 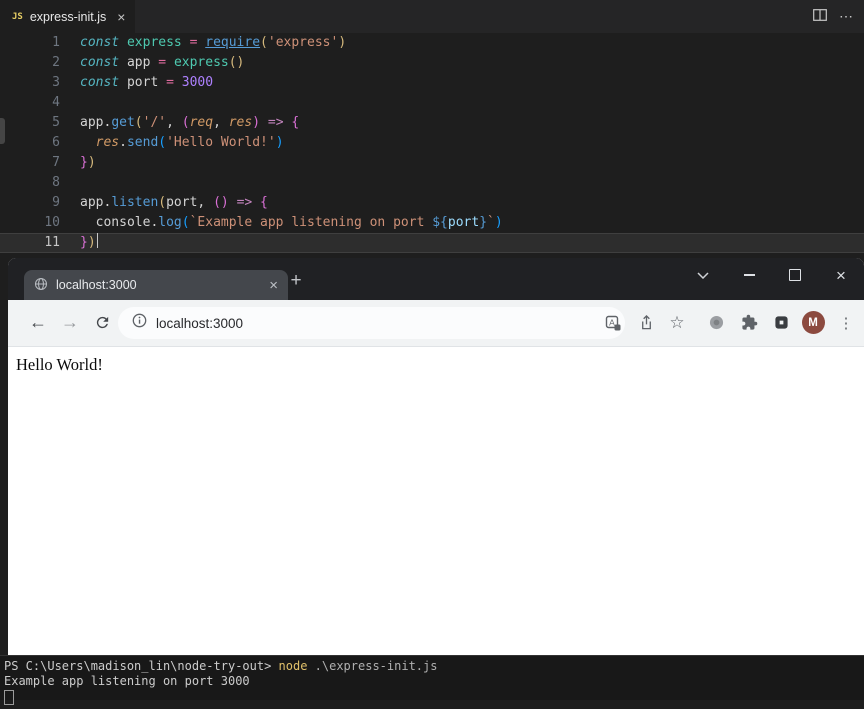 What do you see at coordinates (841, 275) in the screenshot?
I see `close-button: ×` at bounding box center [841, 275].